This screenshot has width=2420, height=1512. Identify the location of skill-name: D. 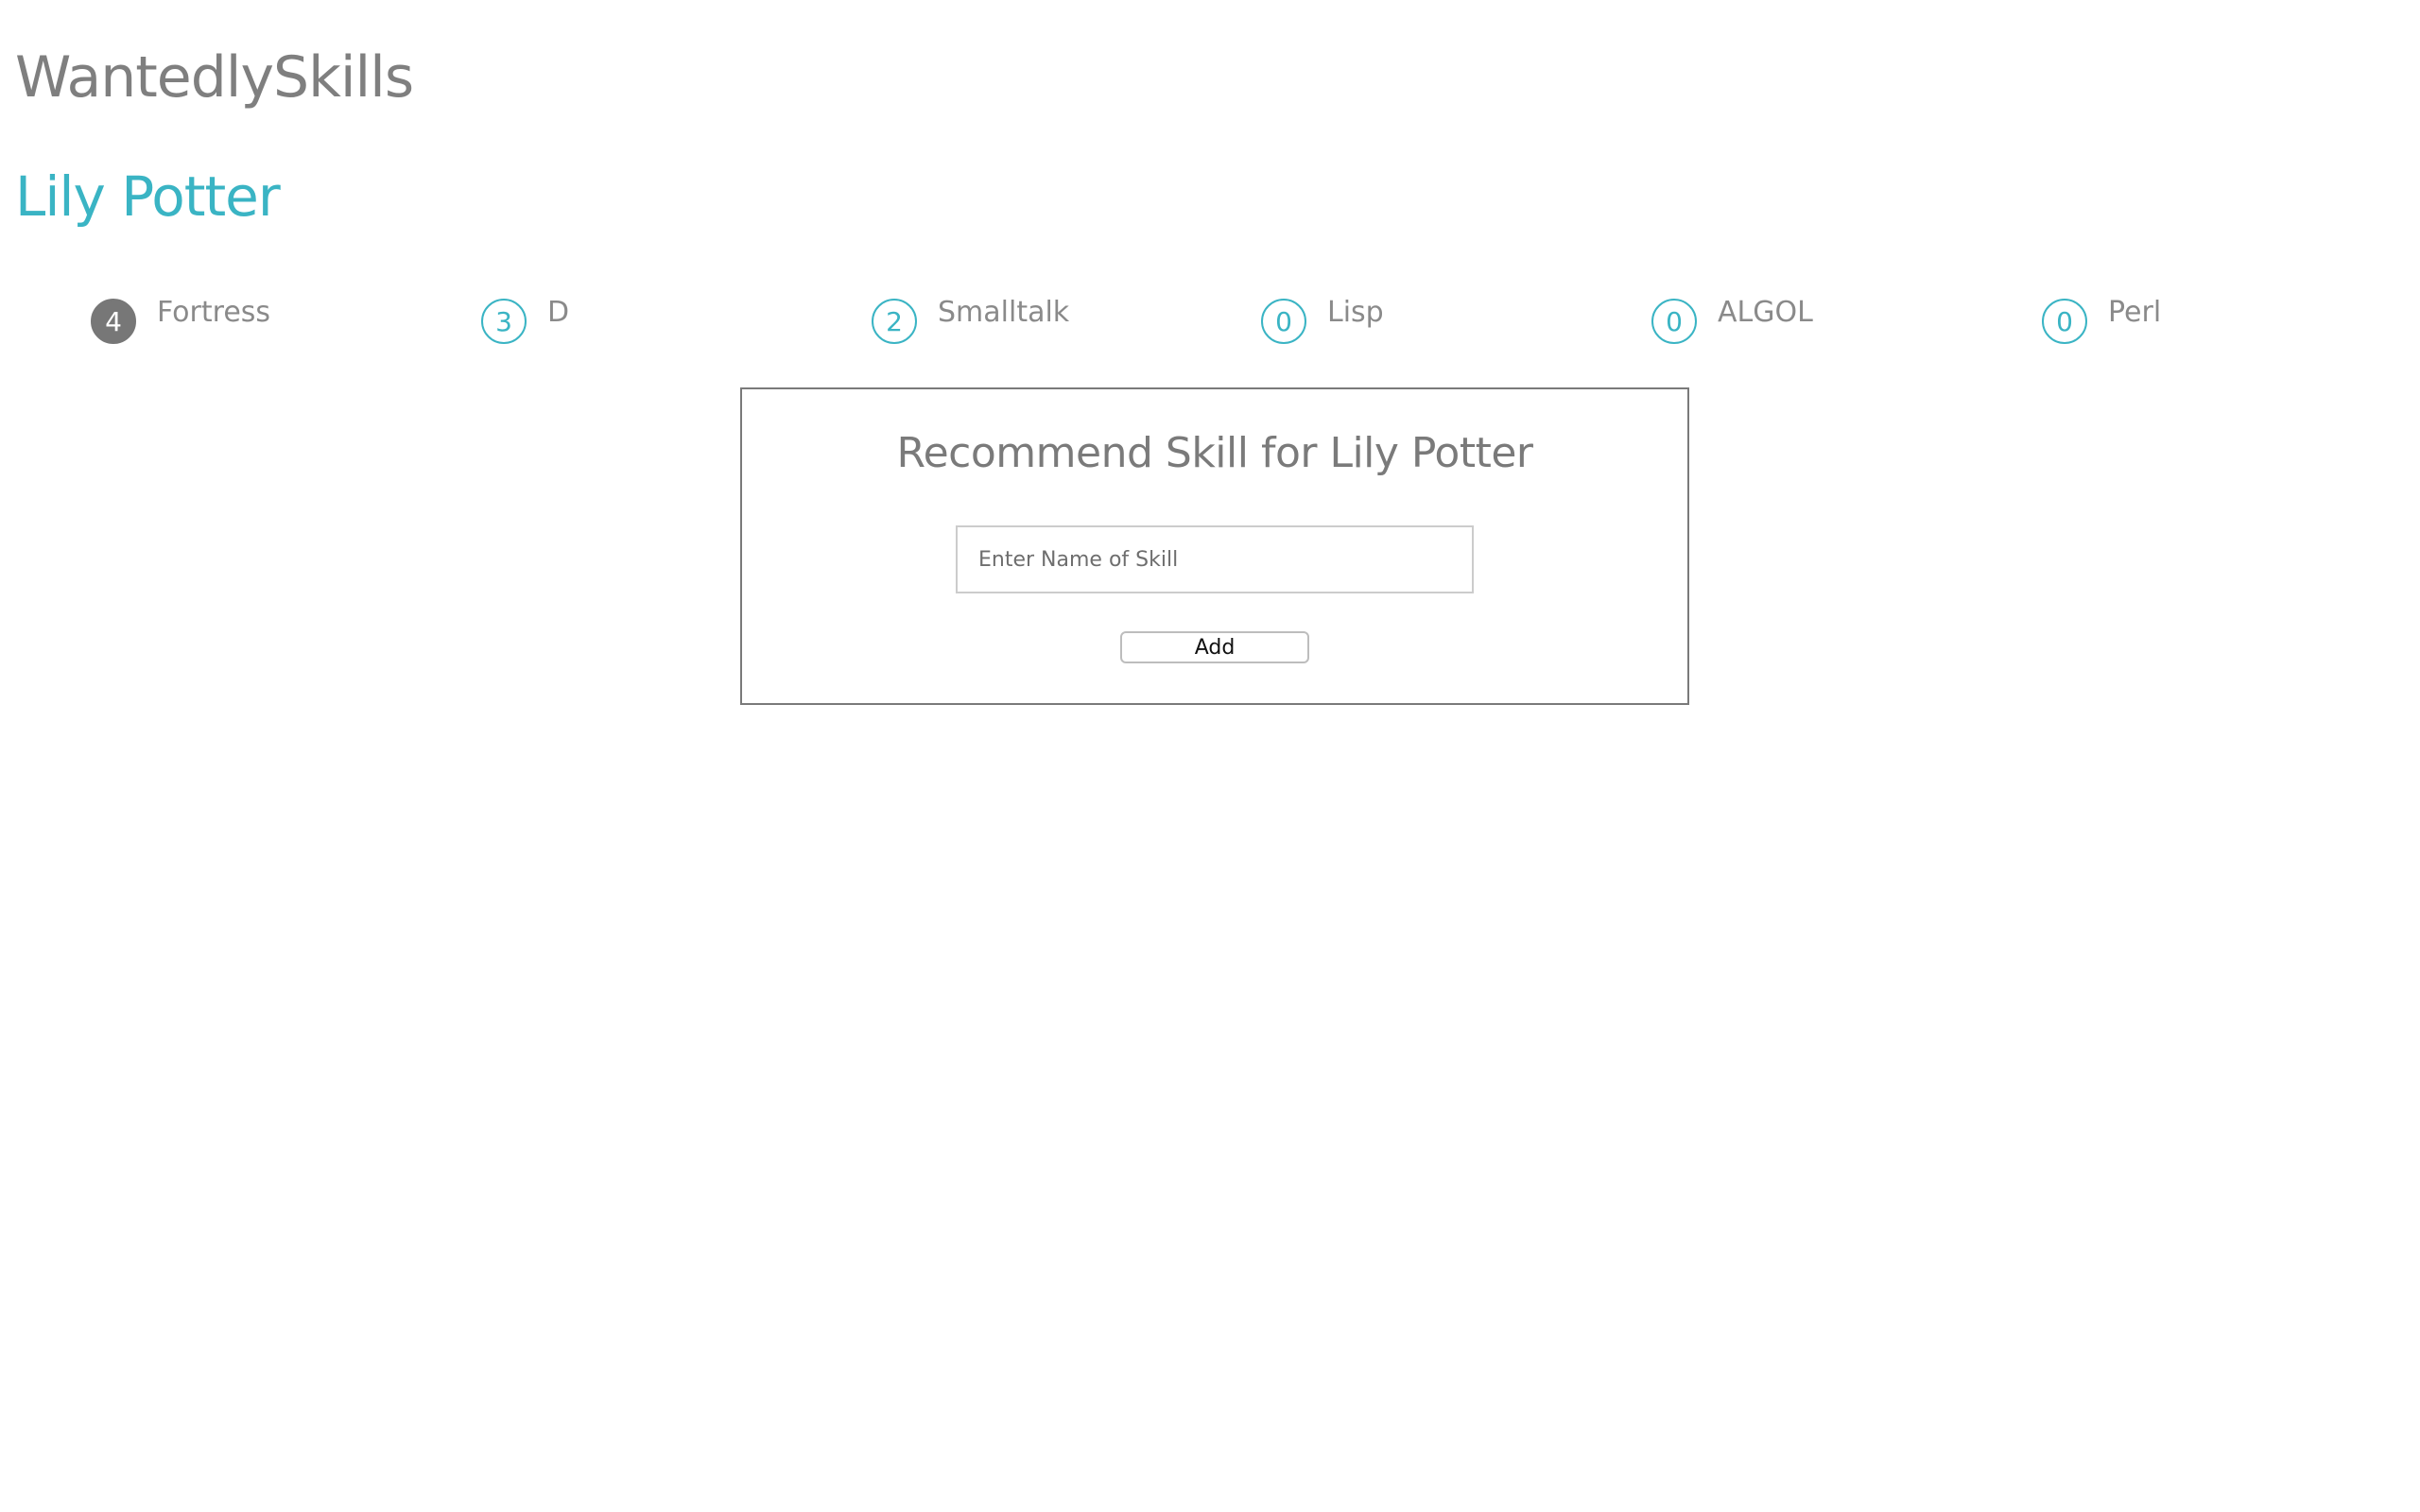
(558, 312).